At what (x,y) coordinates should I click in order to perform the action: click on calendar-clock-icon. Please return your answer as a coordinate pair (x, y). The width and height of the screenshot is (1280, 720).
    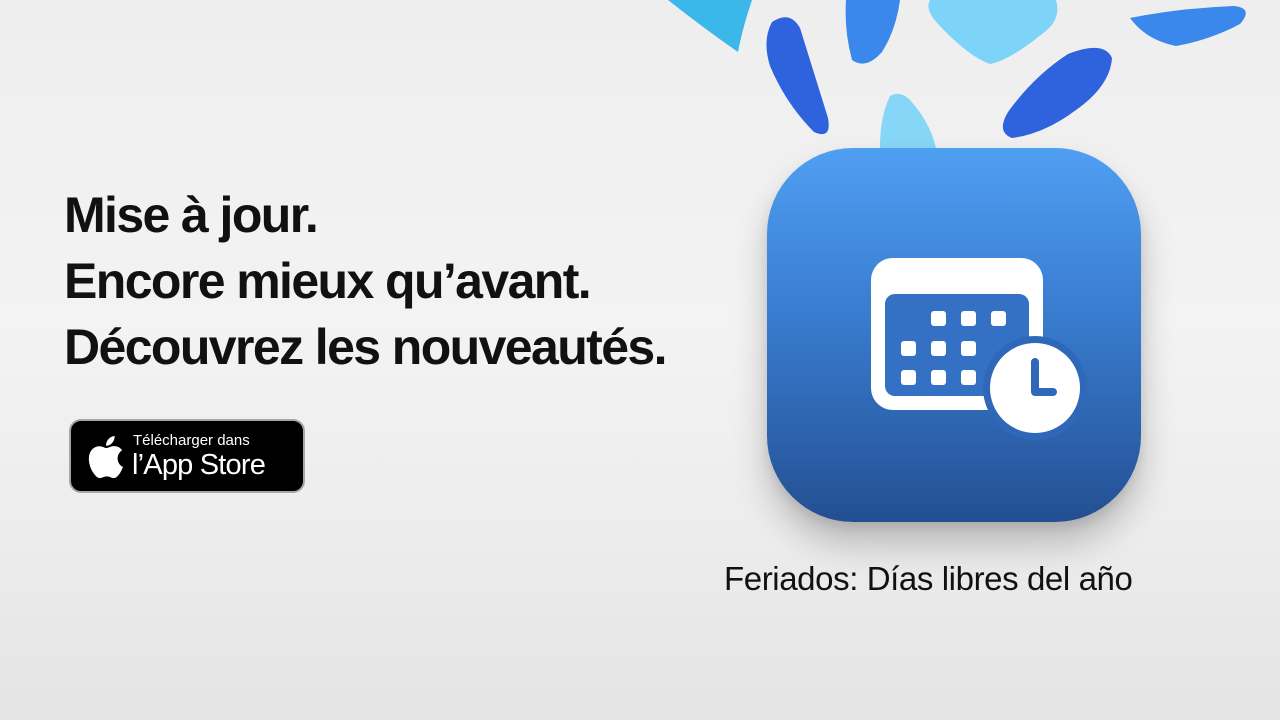
    Looking at the image, I should click on (979, 349).